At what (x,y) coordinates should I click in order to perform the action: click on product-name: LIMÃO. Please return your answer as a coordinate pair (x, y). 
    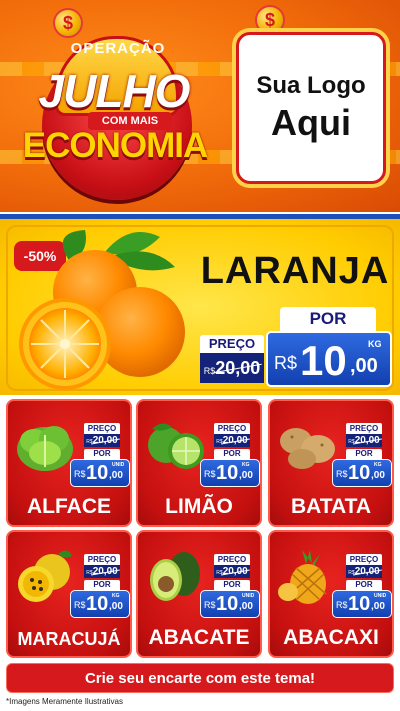
    Looking at the image, I should click on (199, 506).